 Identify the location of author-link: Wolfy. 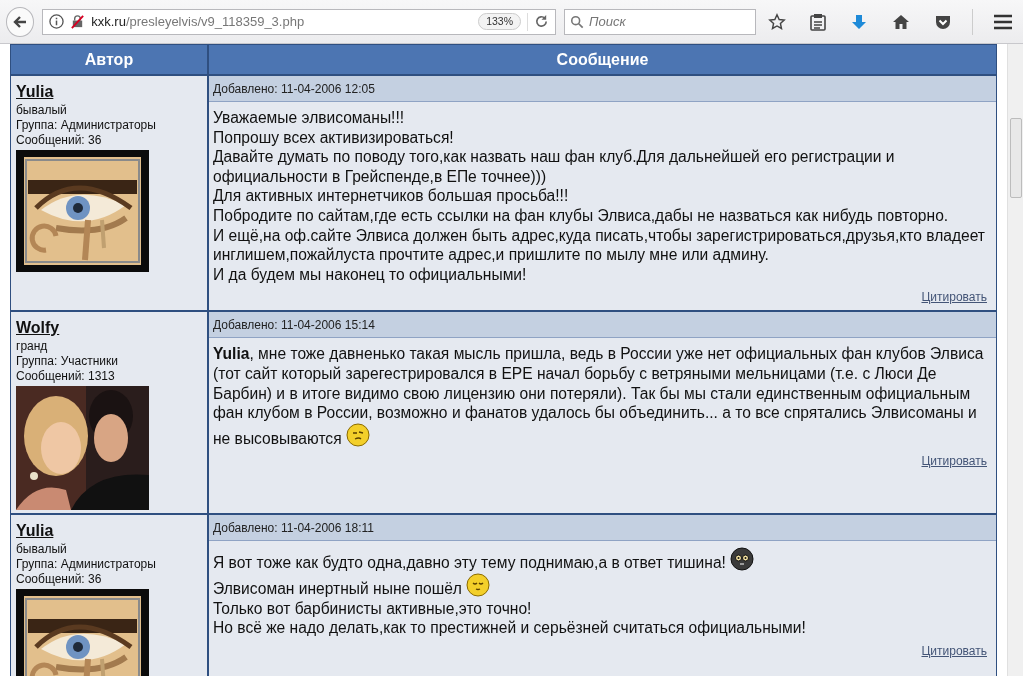
(38, 328).